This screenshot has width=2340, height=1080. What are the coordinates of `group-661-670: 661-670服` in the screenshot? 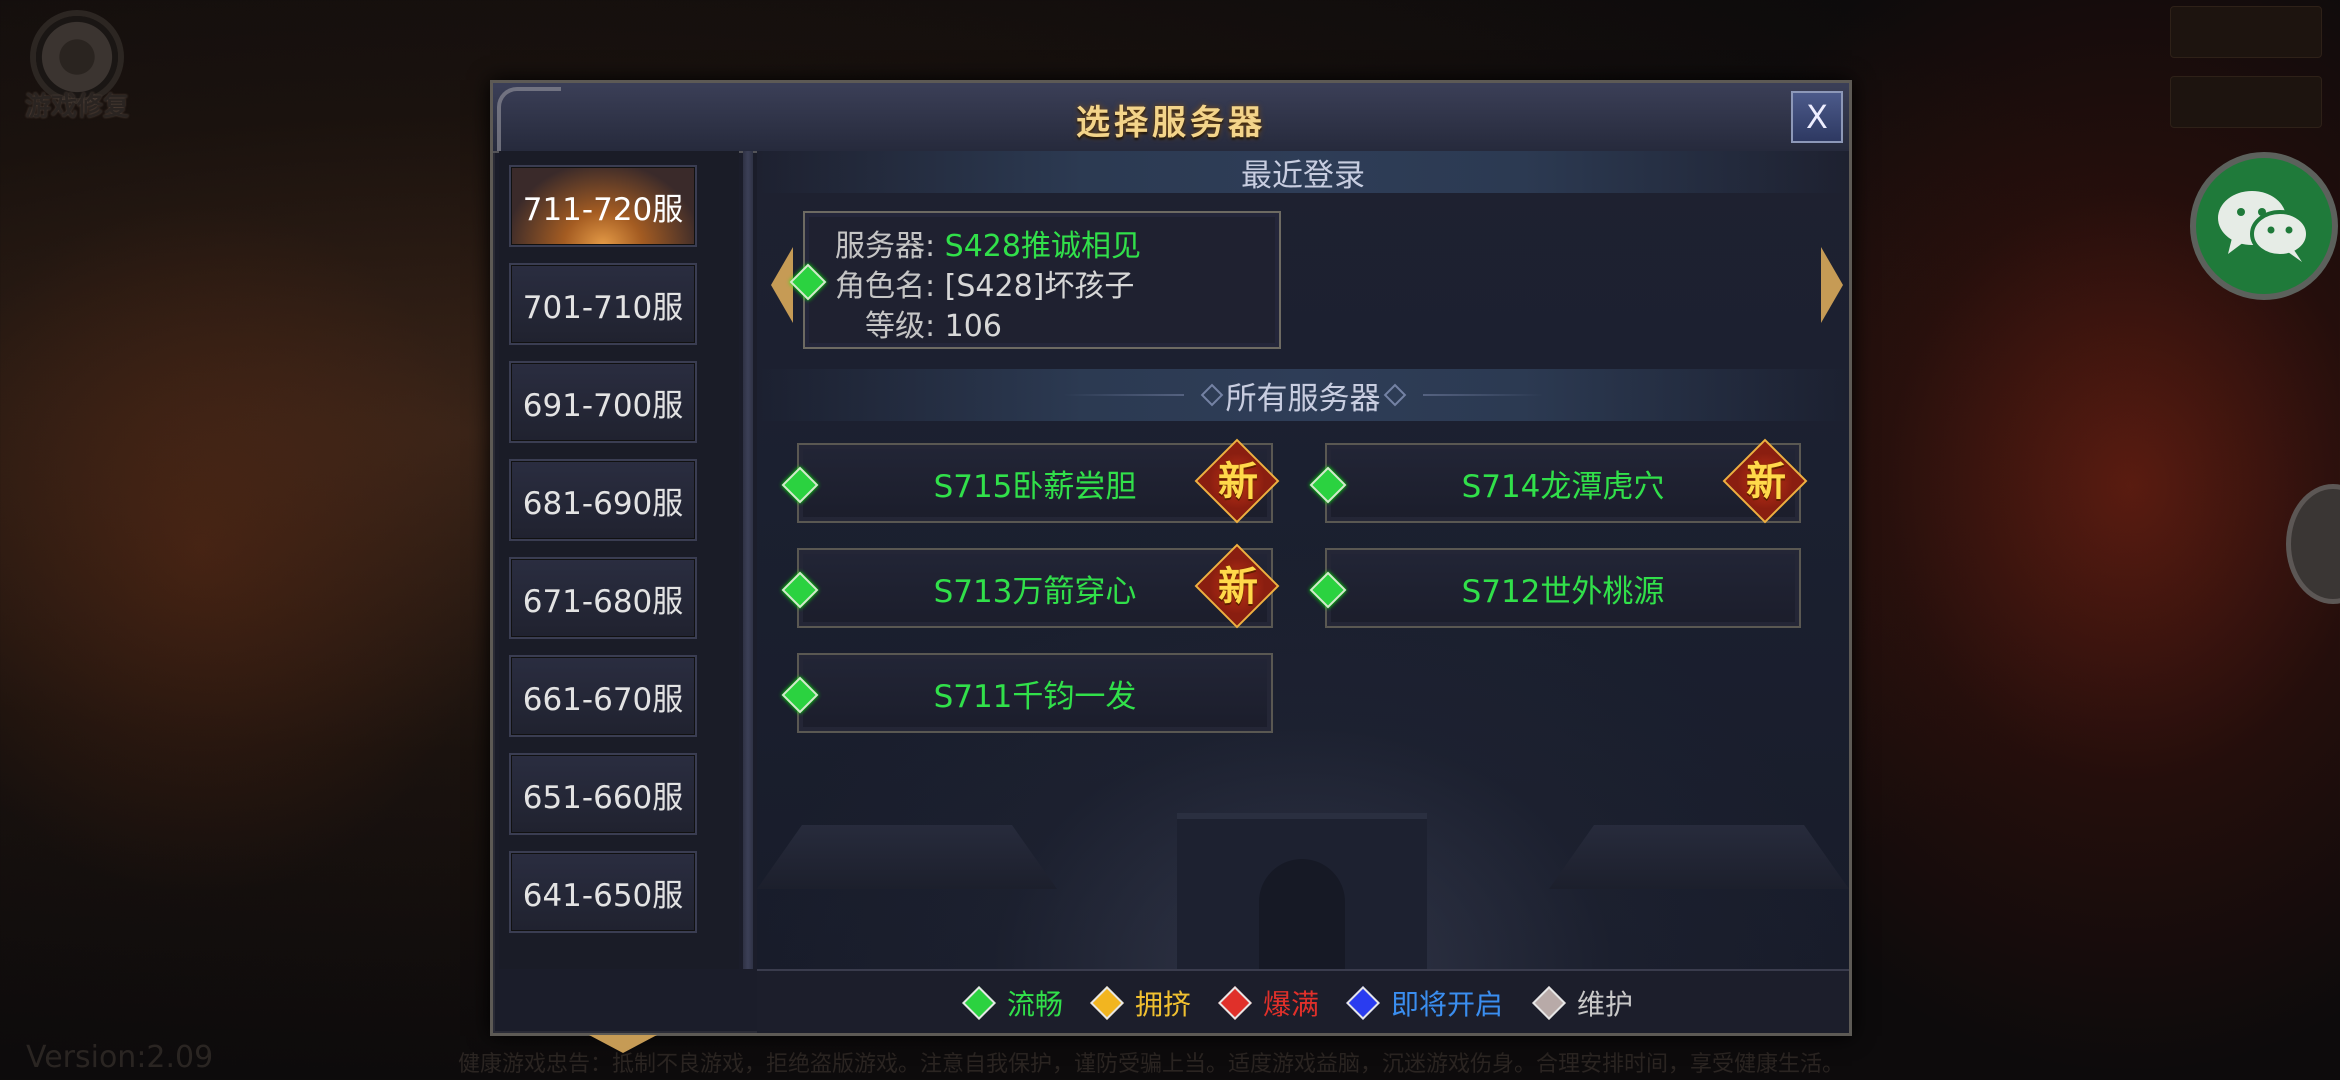 It's located at (603, 696).